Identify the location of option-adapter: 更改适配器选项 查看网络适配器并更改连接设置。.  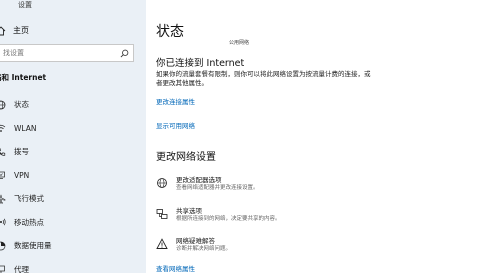
(207, 184).